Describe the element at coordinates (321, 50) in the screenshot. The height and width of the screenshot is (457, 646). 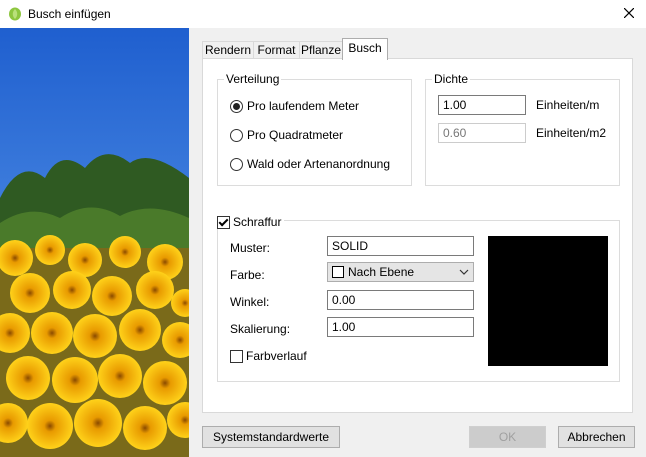
I see `tab-pflanze: Pflanze` at that location.